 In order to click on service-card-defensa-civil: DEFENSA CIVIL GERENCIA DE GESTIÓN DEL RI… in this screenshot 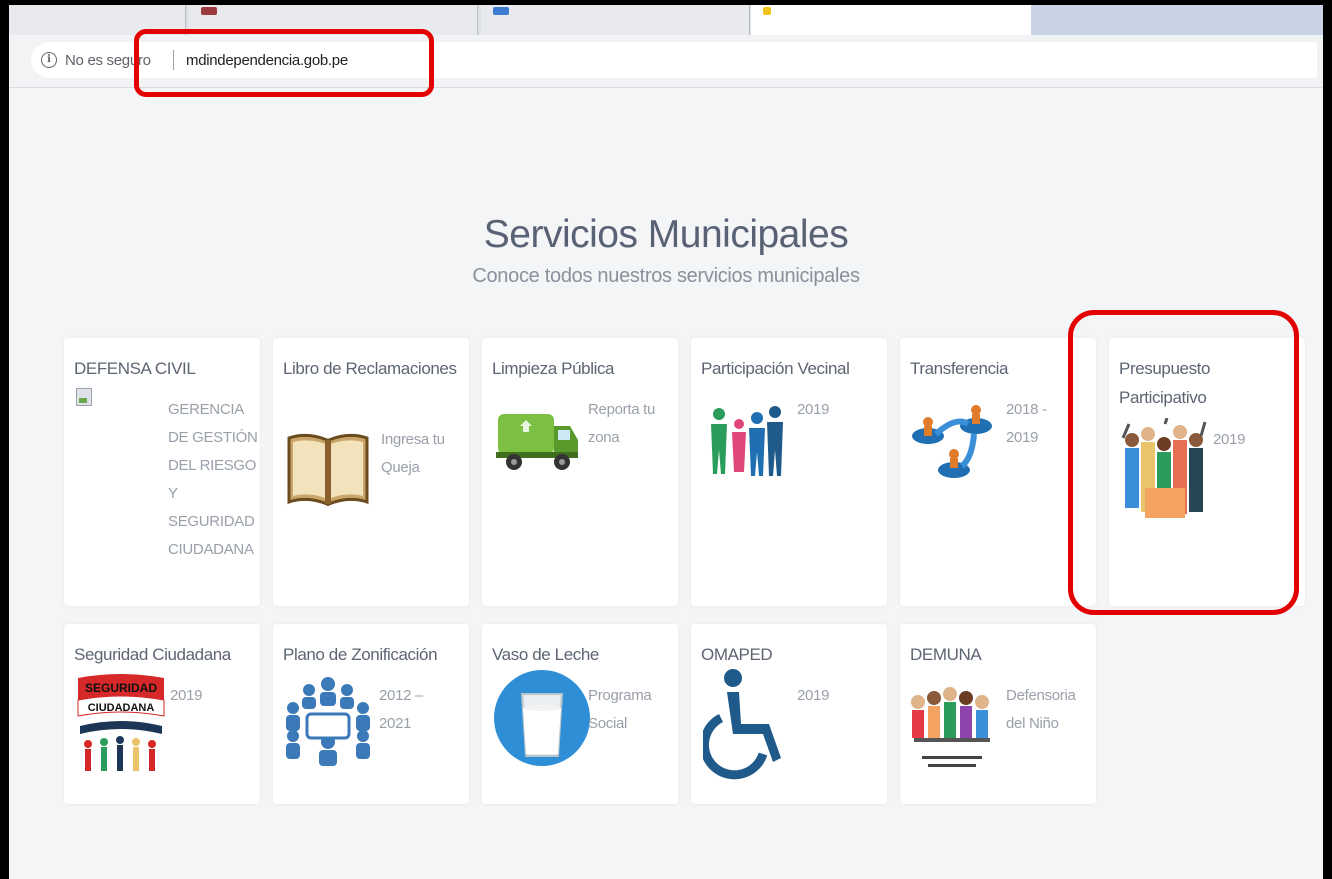, I will do `click(162, 472)`.